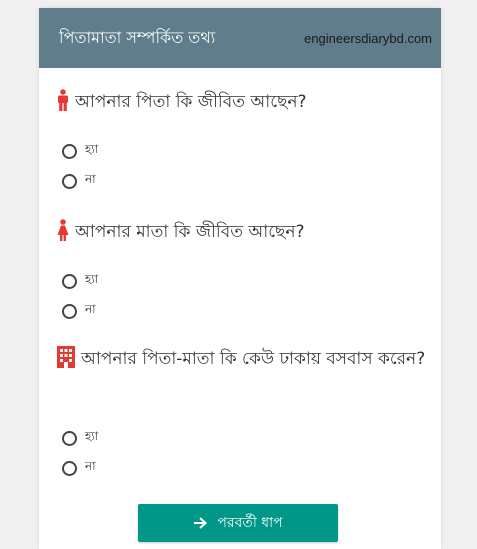 The image size is (477, 549). I want to click on site-name: engineersdiarybd.com, so click(368, 38).